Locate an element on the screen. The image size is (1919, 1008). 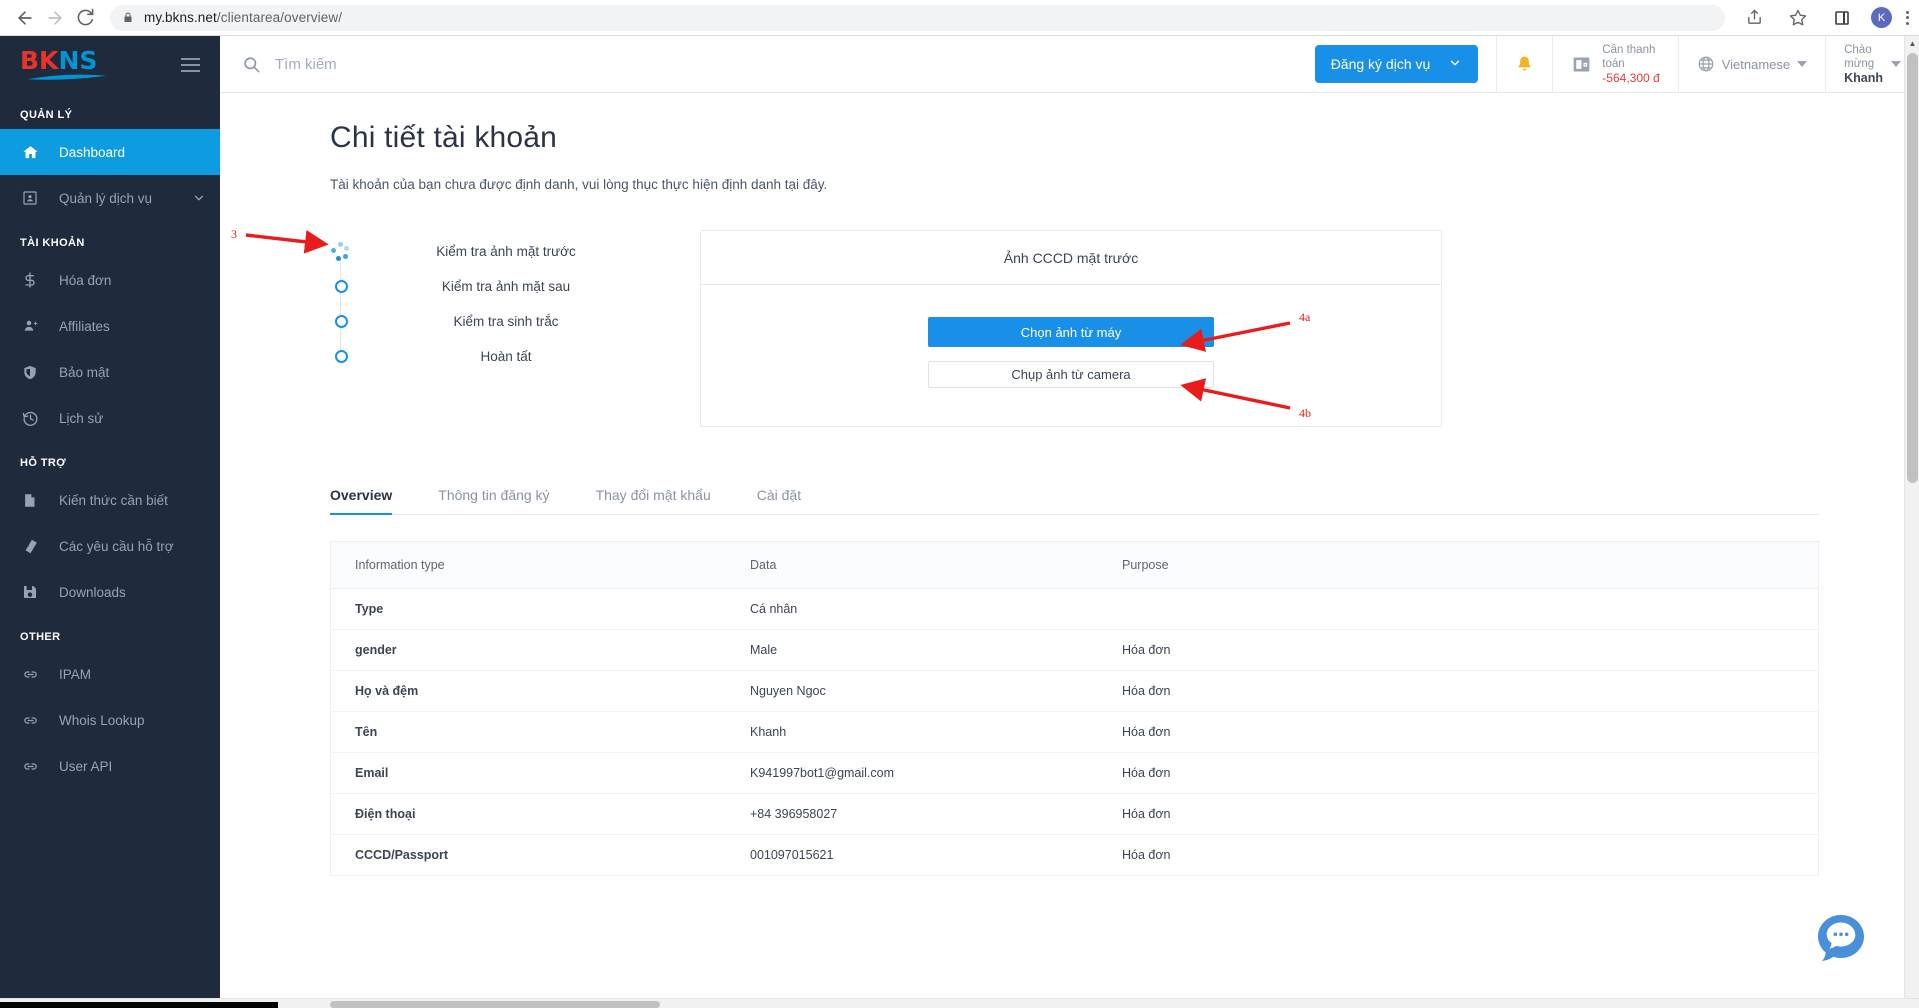
table-cell-data: Cá nhân is located at coordinates (912, 609).